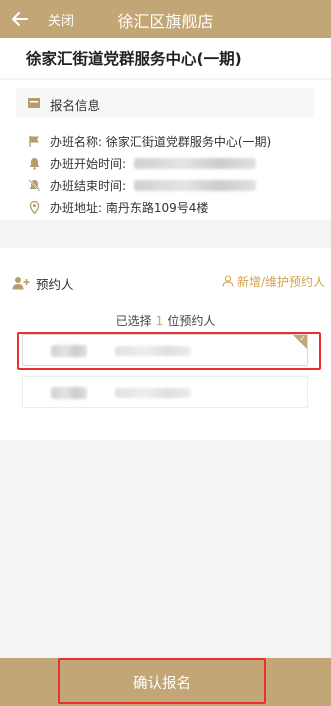  Describe the element at coordinates (34, 185) in the screenshot. I see `bell-off-icon` at that location.